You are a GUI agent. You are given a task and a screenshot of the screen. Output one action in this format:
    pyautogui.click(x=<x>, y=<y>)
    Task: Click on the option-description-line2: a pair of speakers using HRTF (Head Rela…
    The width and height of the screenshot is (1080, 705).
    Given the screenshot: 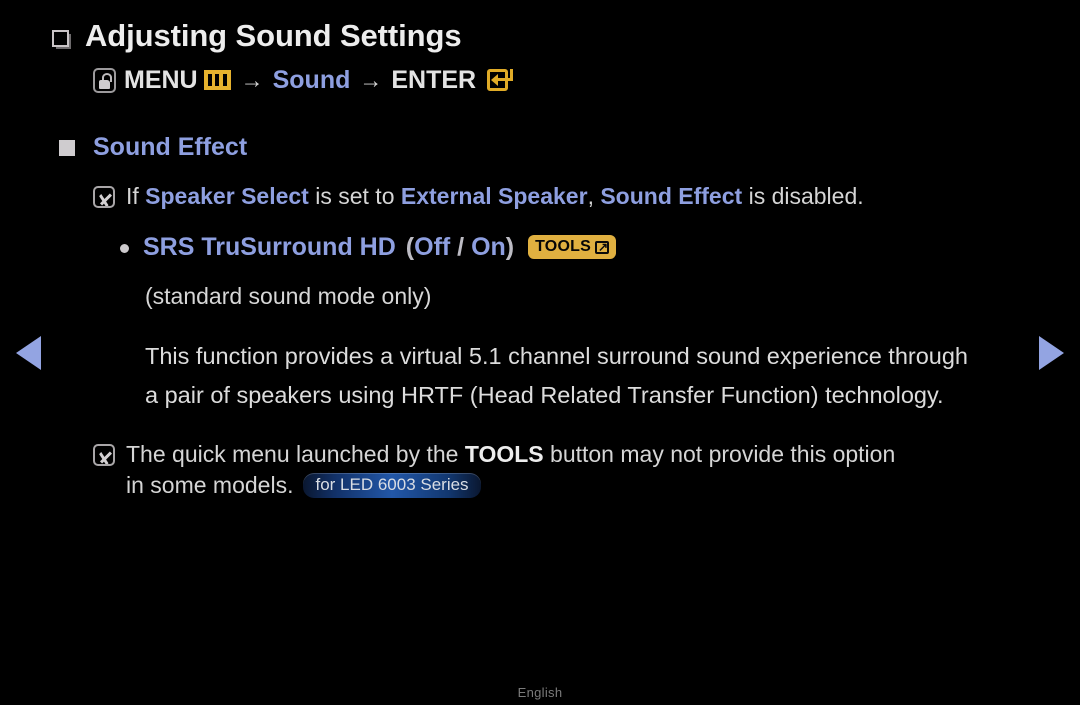 What is the action you would take?
    pyautogui.click(x=544, y=395)
    